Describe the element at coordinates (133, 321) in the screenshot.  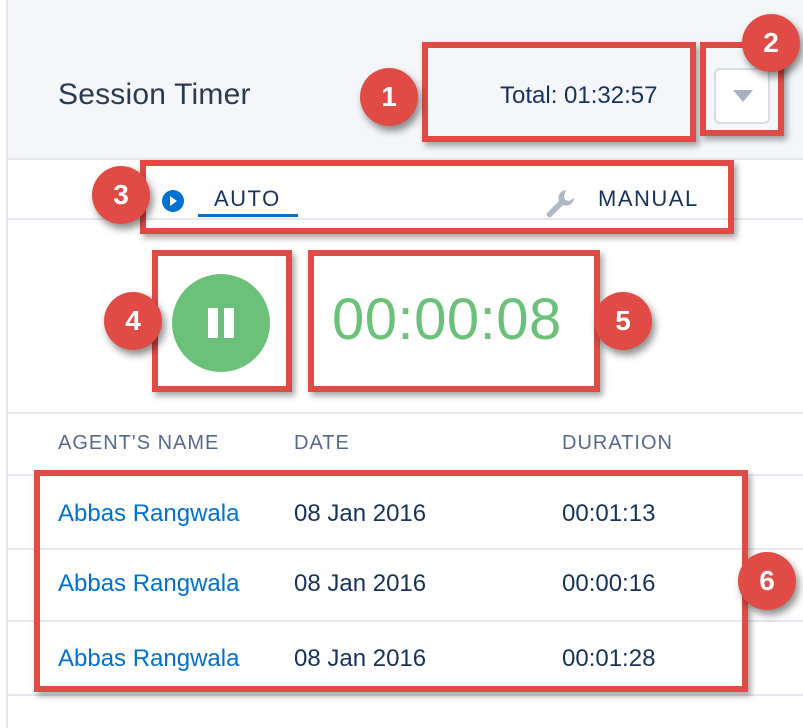
I see `callout-badge: 4` at that location.